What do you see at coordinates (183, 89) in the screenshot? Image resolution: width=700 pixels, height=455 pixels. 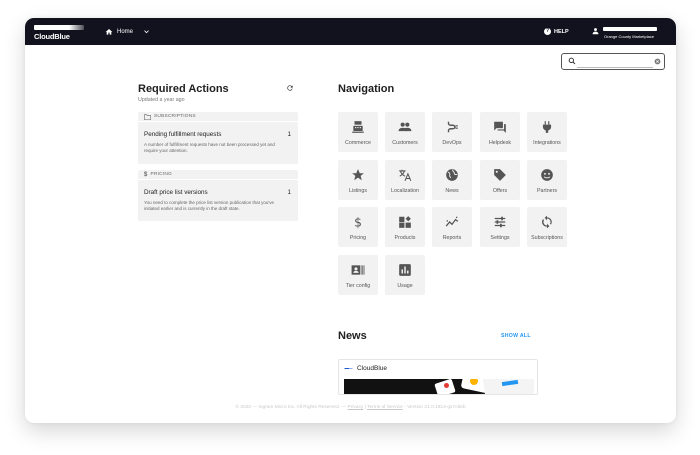 I see `required-actions-title: Required Actions` at bounding box center [183, 89].